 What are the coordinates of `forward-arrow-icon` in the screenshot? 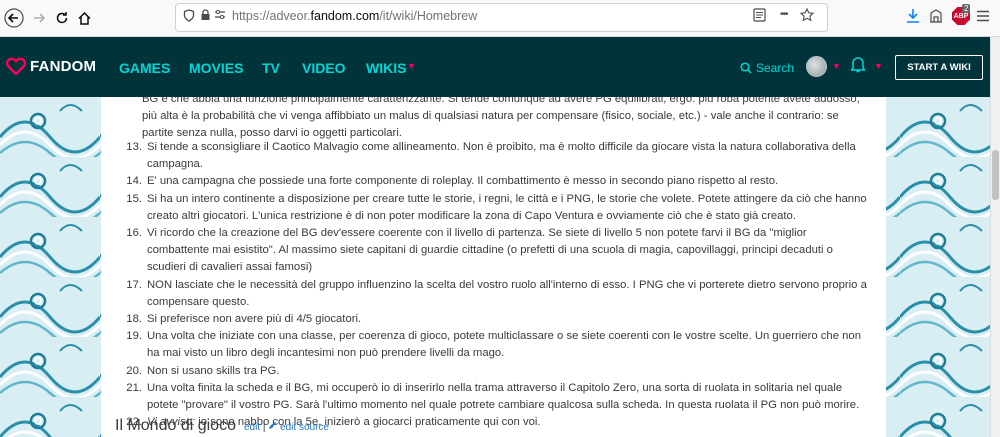 It's located at (40, 18).